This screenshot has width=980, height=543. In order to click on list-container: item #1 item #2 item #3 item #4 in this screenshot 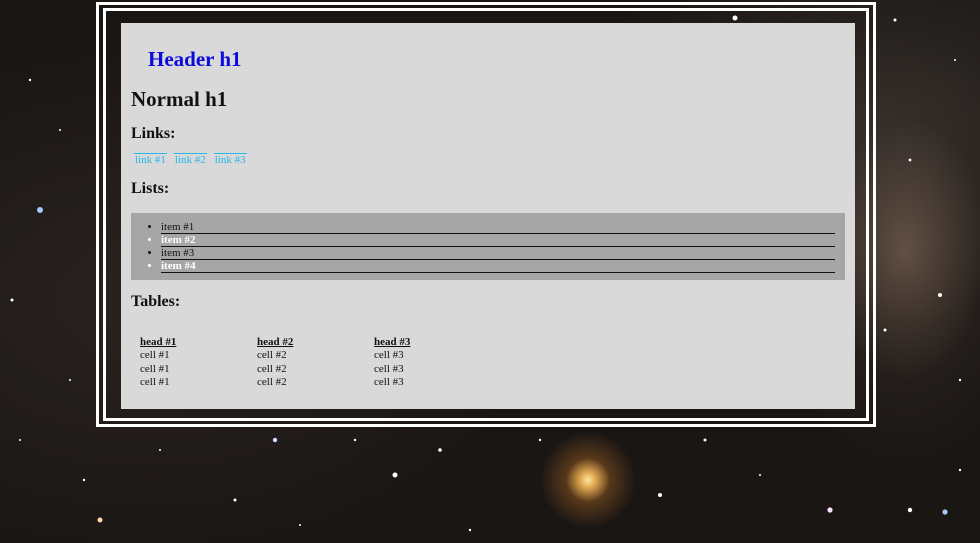, I will do `click(488, 246)`.